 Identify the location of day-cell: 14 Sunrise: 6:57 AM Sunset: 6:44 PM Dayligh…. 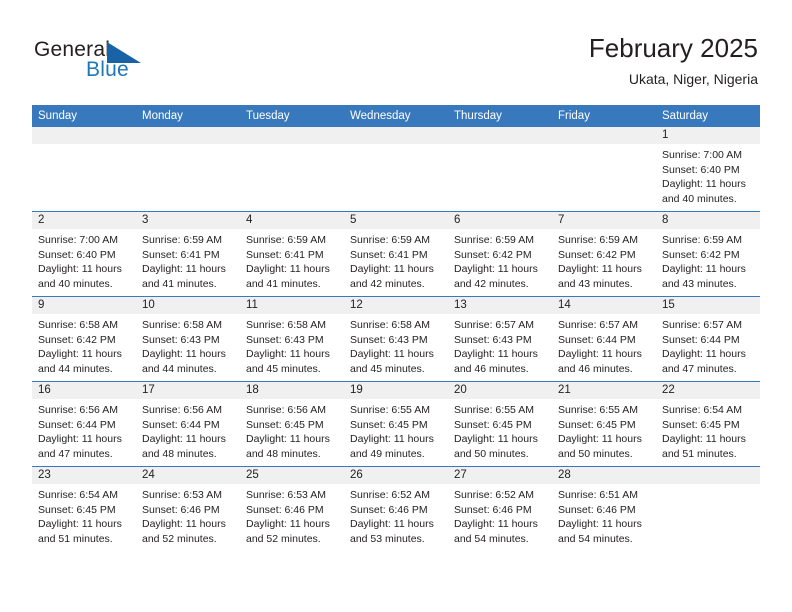
(604, 339).